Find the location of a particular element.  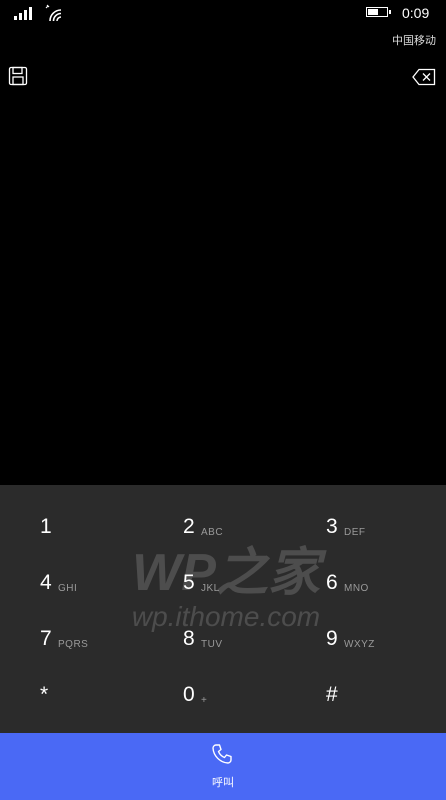

key-digit: 0 is located at coordinates (189, 694).